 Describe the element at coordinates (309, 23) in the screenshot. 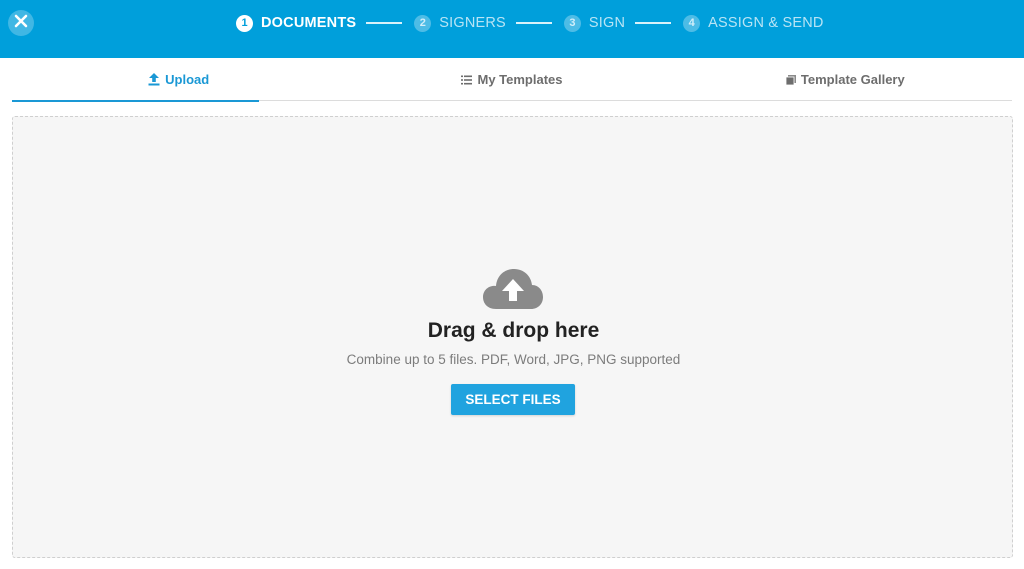

I see `step-label: DOCUMENTS` at that location.